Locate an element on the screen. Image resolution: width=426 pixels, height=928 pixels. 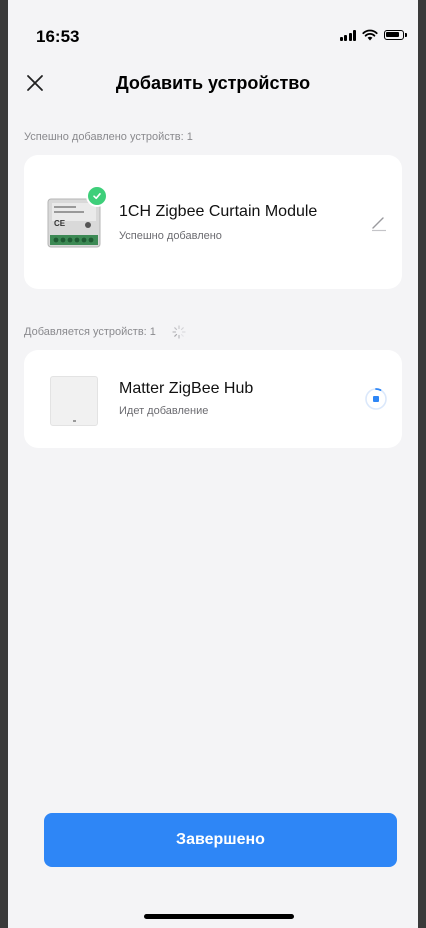
device-name: Matter ZigBee Hub is located at coordinates (186, 388).